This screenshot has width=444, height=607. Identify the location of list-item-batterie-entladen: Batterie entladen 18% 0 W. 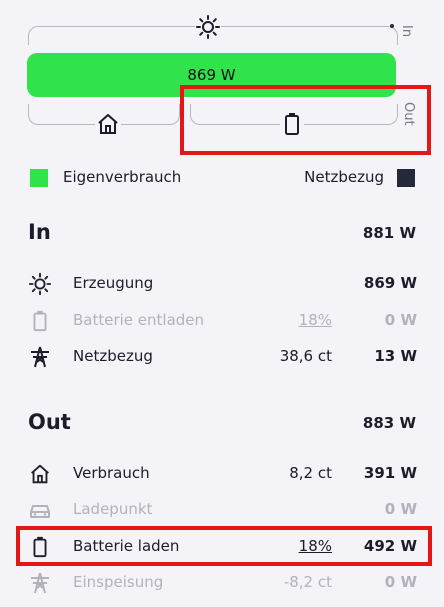
(222, 321).